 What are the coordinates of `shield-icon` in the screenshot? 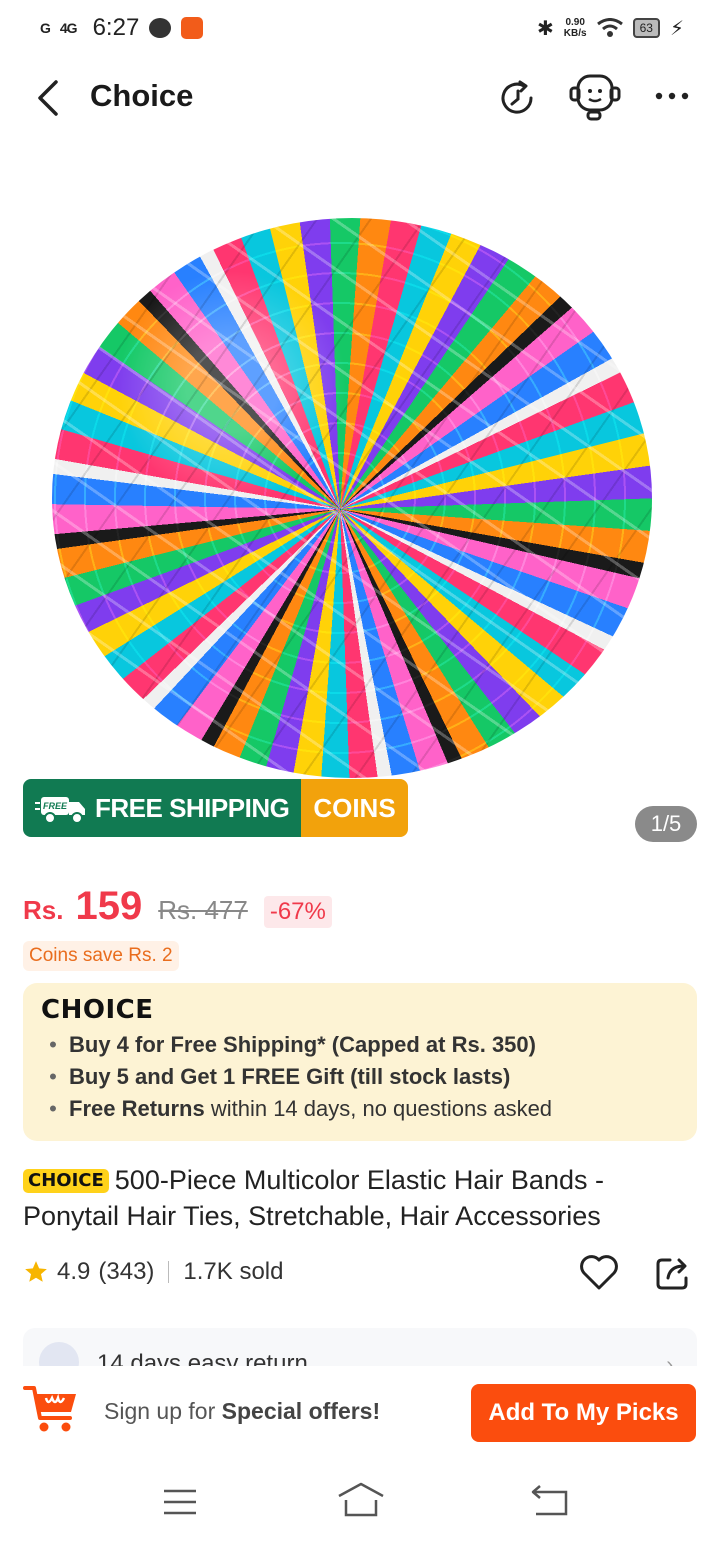 It's located at (59, 1355).